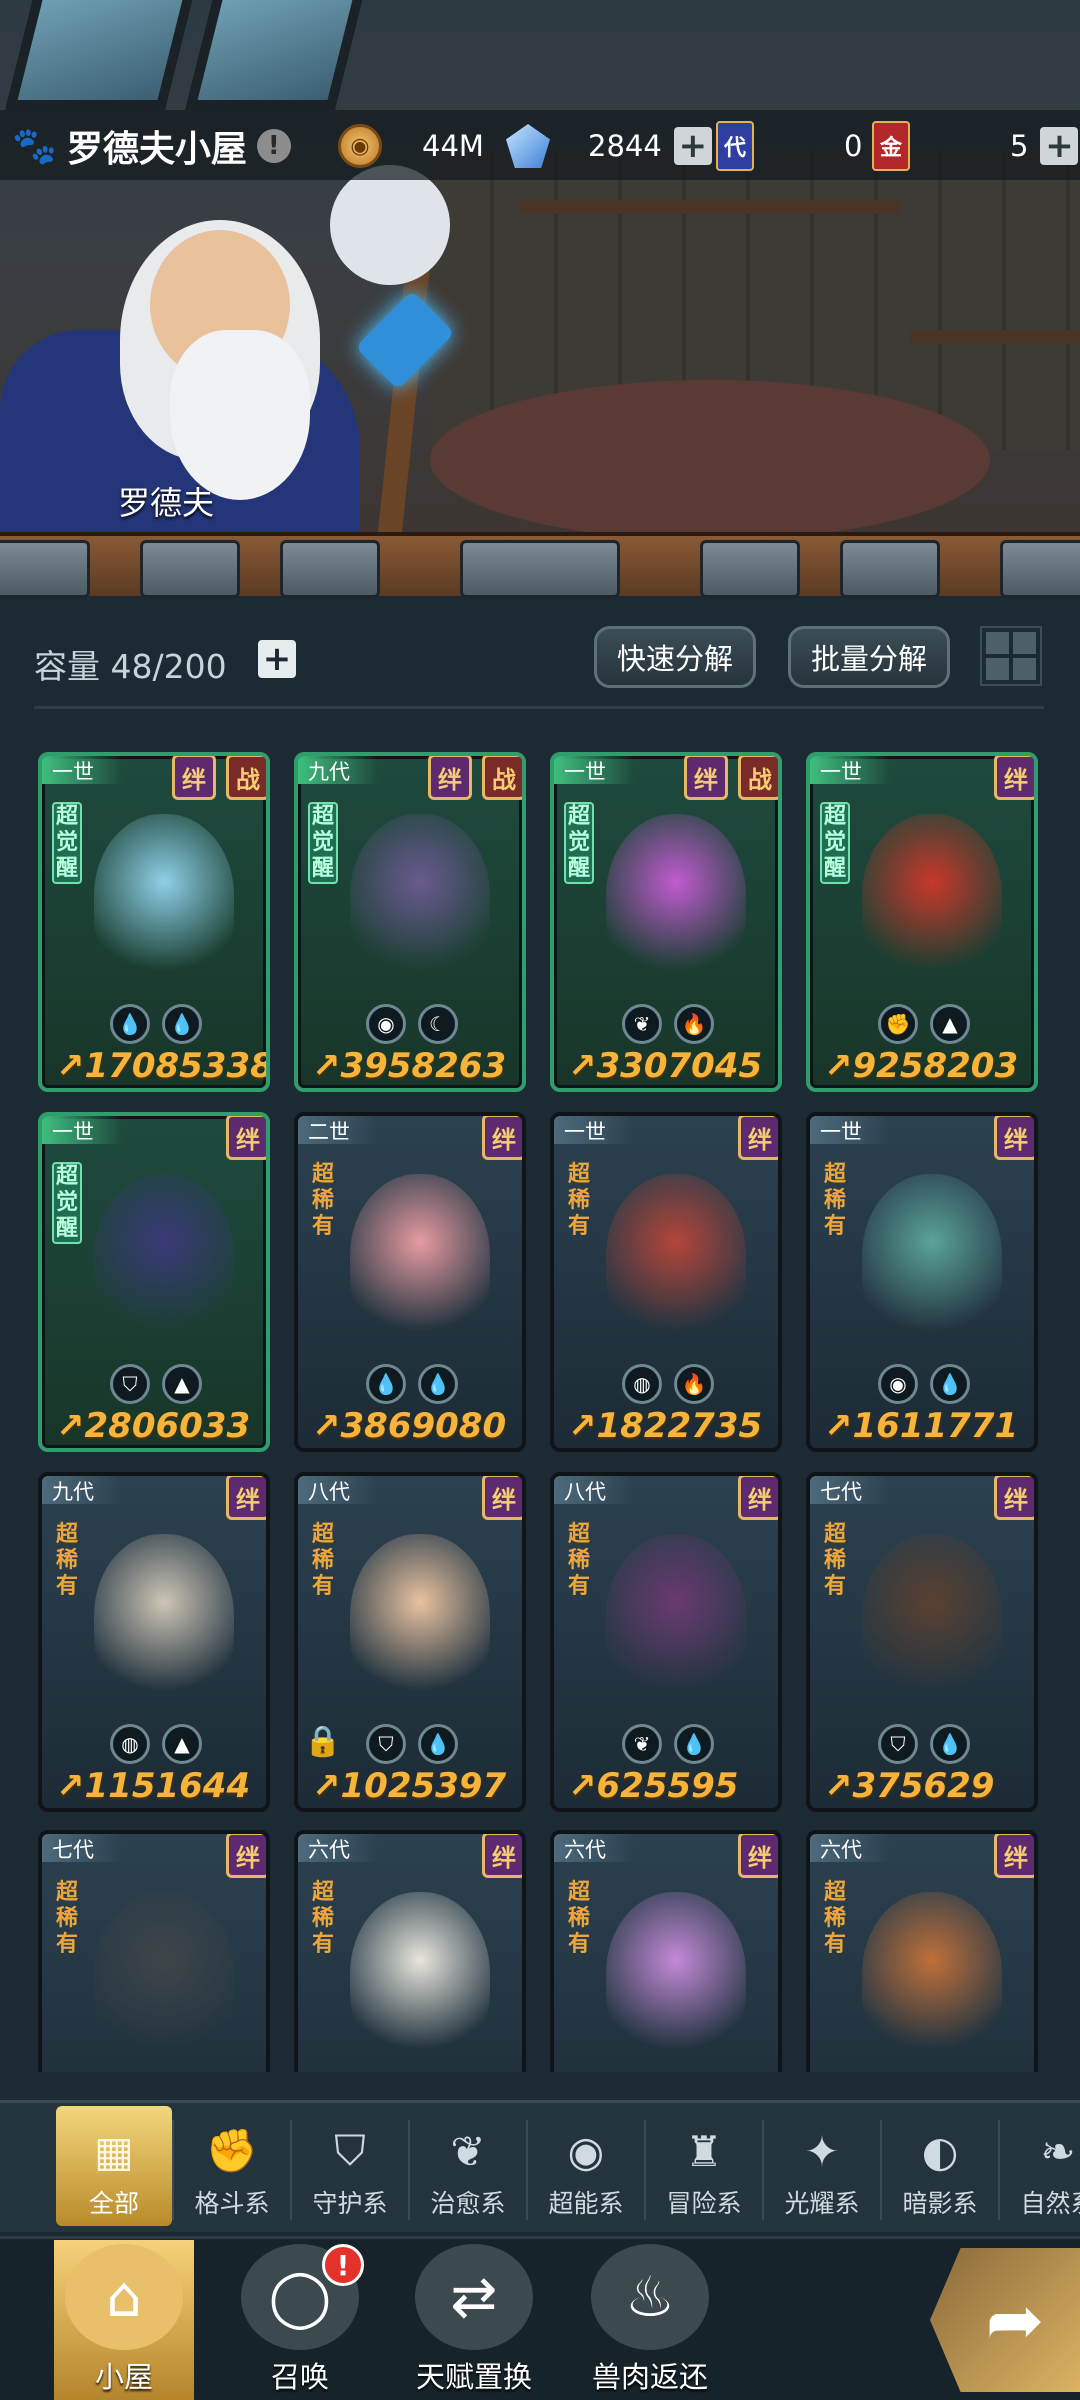 The height and width of the screenshot is (2400, 1080). I want to click on monster-card: 一世绊超稀有 ◍ 🔥 ↗1822735, so click(666, 1282).